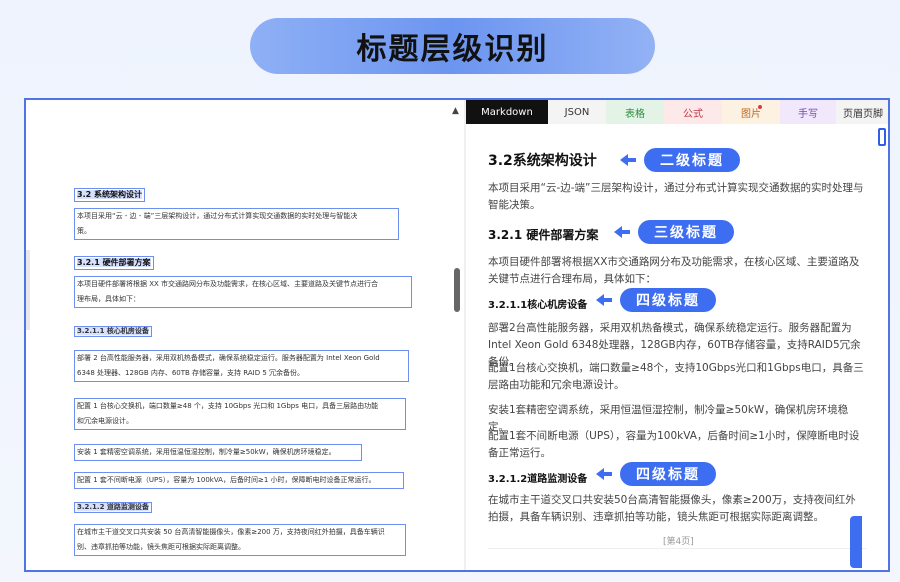  I want to click on detected-heading-2: 3.2 系统架构设计, so click(109, 195).